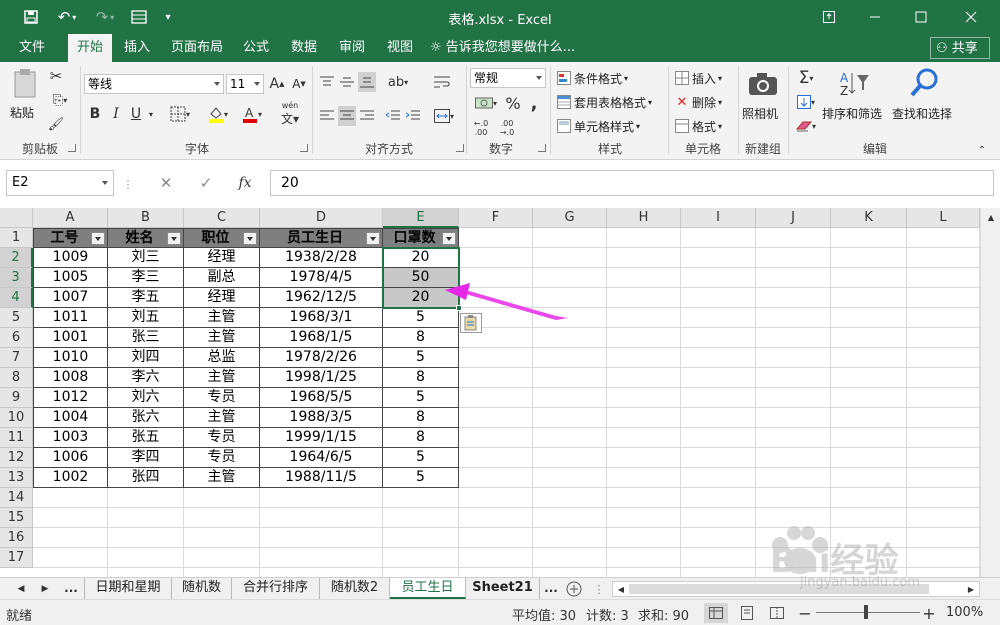 This screenshot has width=1000, height=625. What do you see at coordinates (621, 589) in the screenshot?
I see `scroll-left-icon: ◀` at bounding box center [621, 589].